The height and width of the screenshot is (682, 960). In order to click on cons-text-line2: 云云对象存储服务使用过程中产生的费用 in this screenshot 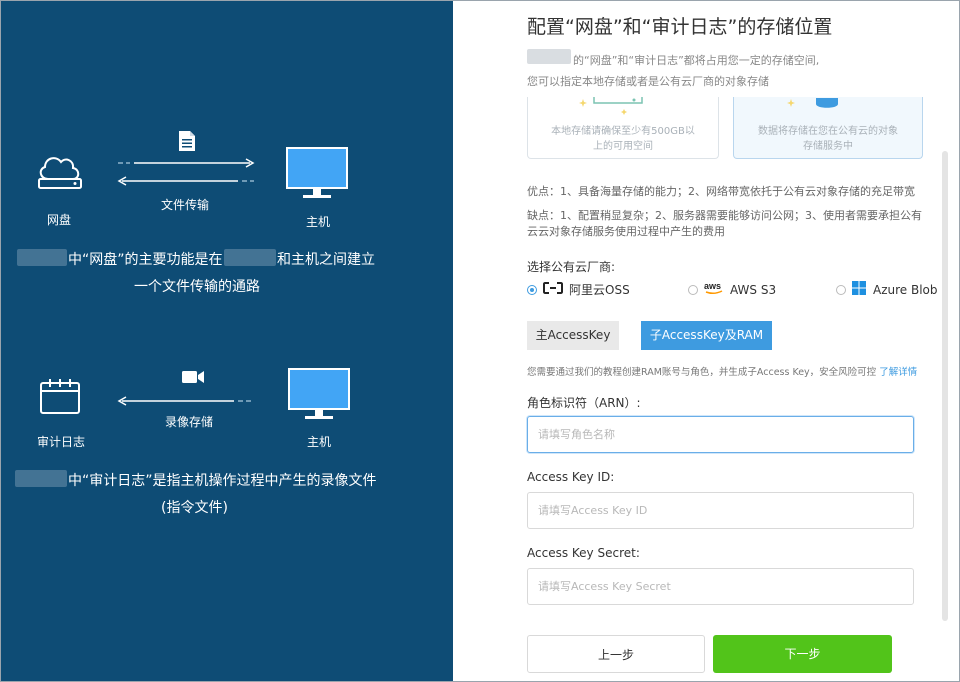, I will do `click(626, 231)`.